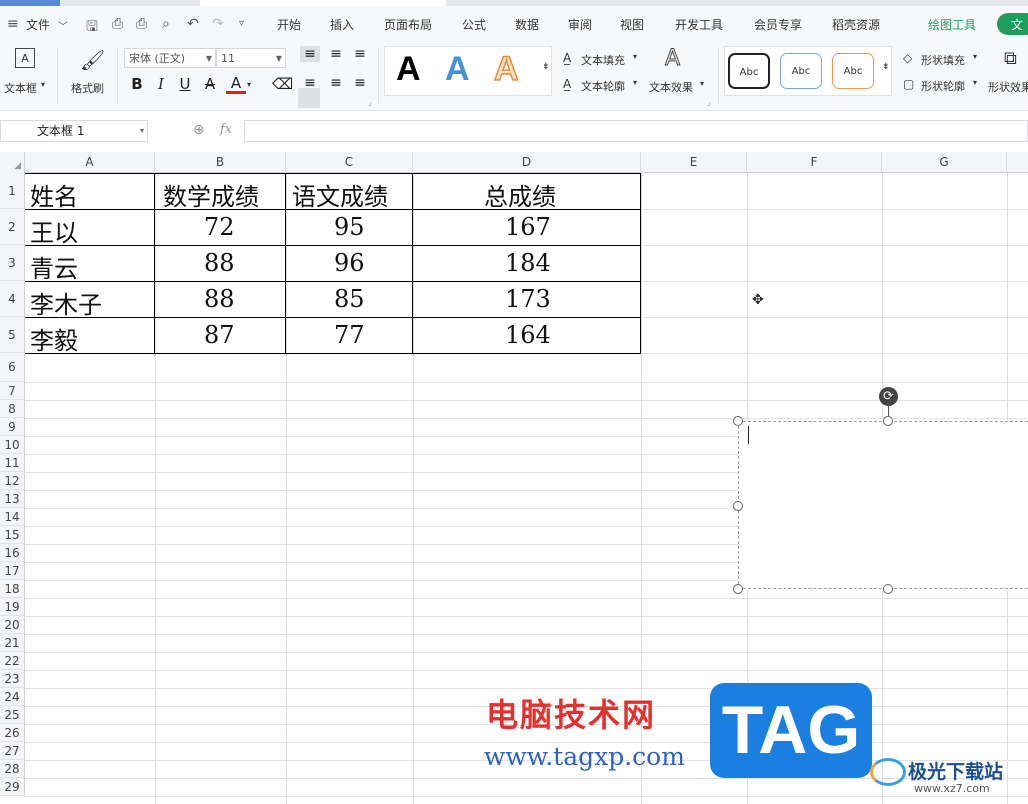 The image size is (1028, 804). Describe the element at coordinates (778, 24) in the screenshot. I see `tab-member: 会员专享` at that location.